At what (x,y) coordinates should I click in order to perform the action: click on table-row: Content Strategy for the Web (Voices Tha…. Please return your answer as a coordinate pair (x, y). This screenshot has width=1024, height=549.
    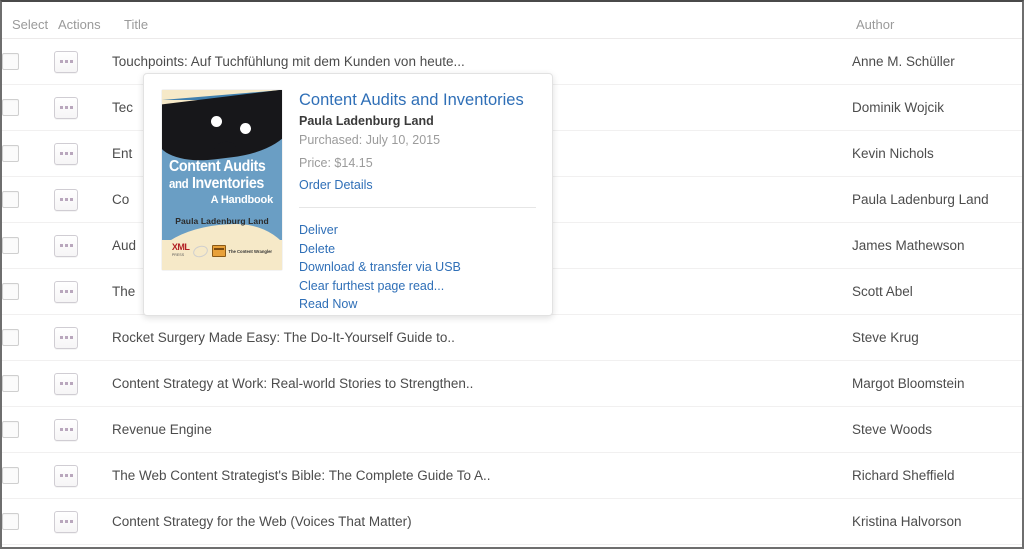
    Looking at the image, I should click on (512, 521).